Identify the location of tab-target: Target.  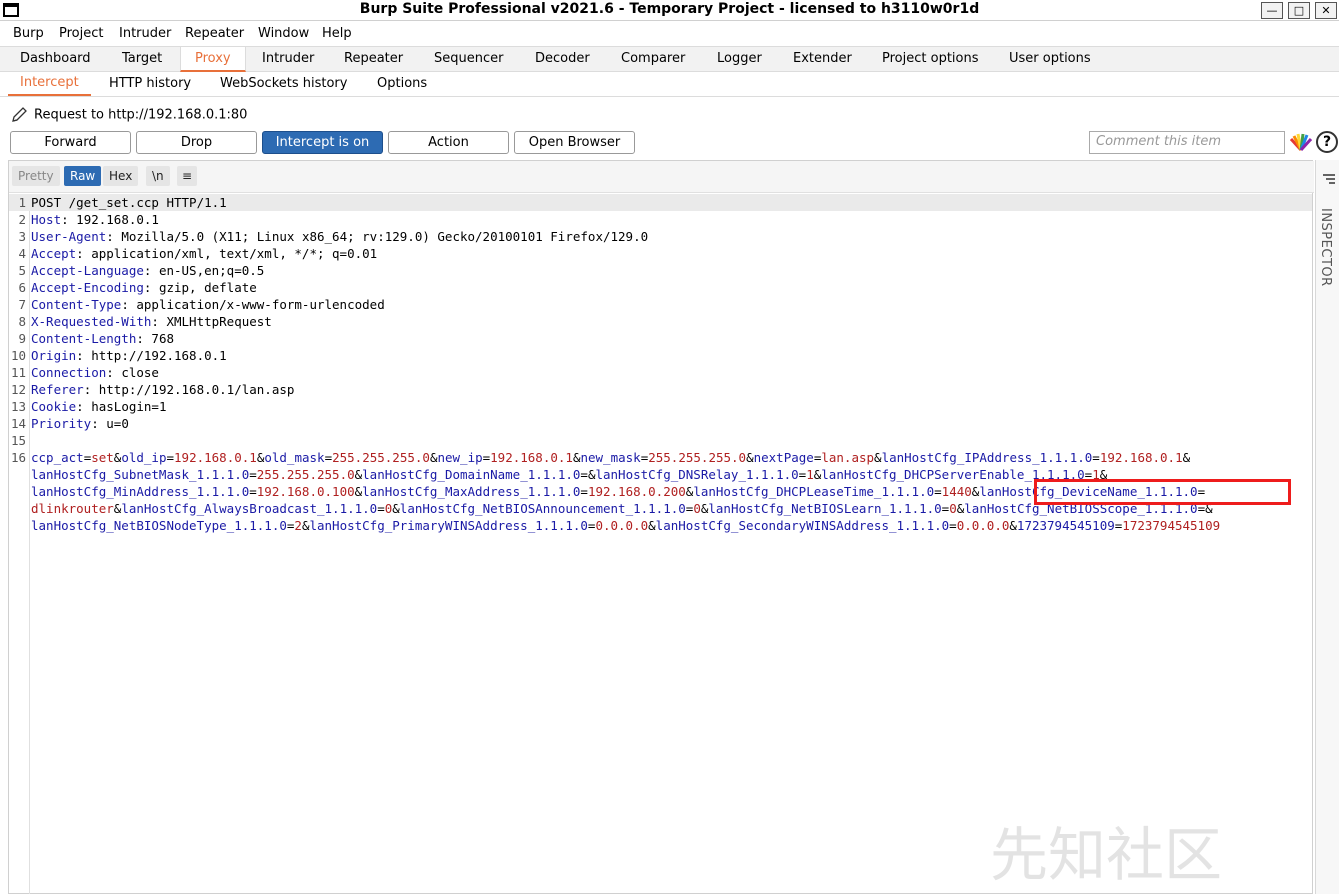
(142, 58).